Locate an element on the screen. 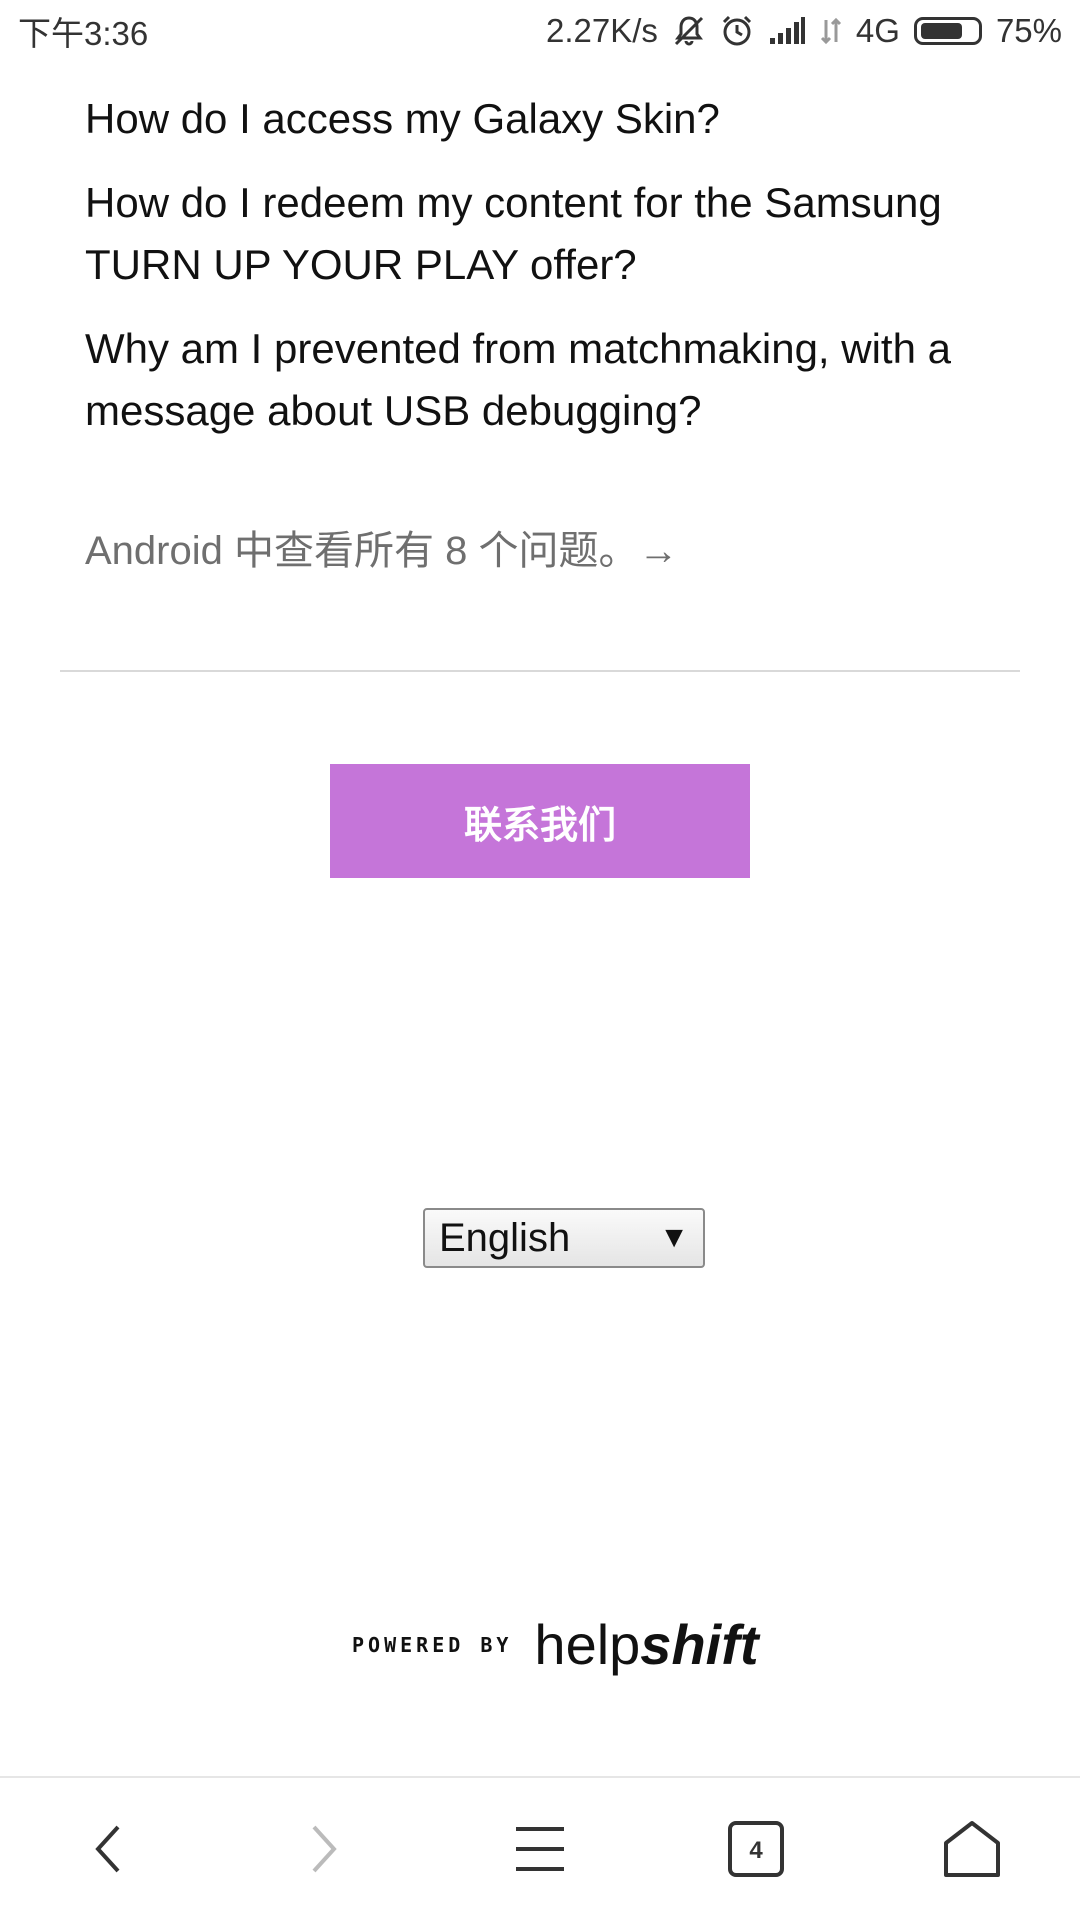 This screenshot has width=1080, height=1920. battery-icon is located at coordinates (947, 31).